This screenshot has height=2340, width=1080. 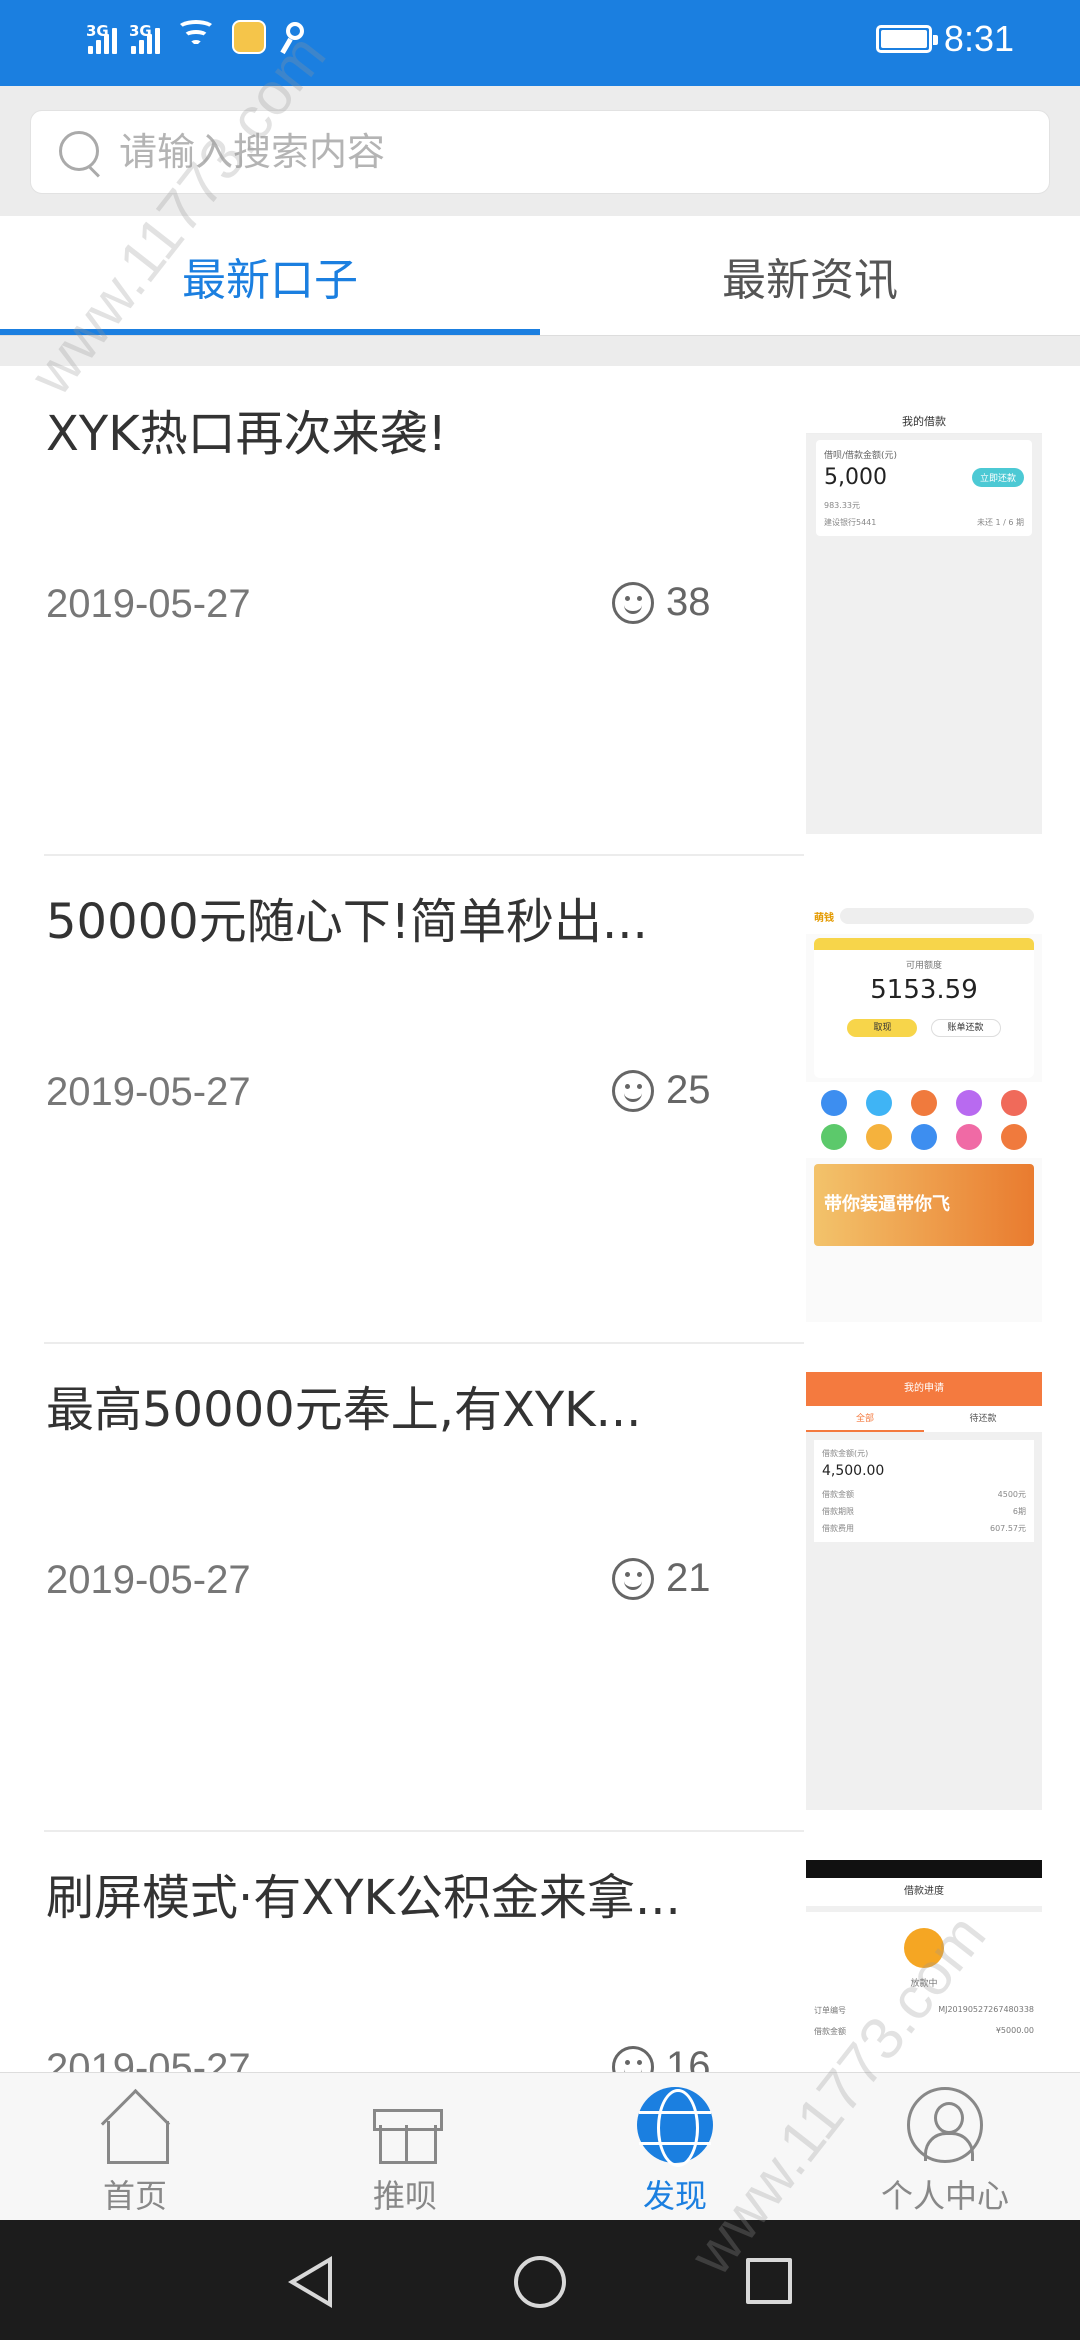 What do you see at coordinates (937, 916) in the screenshot?
I see `thumb-search` at bounding box center [937, 916].